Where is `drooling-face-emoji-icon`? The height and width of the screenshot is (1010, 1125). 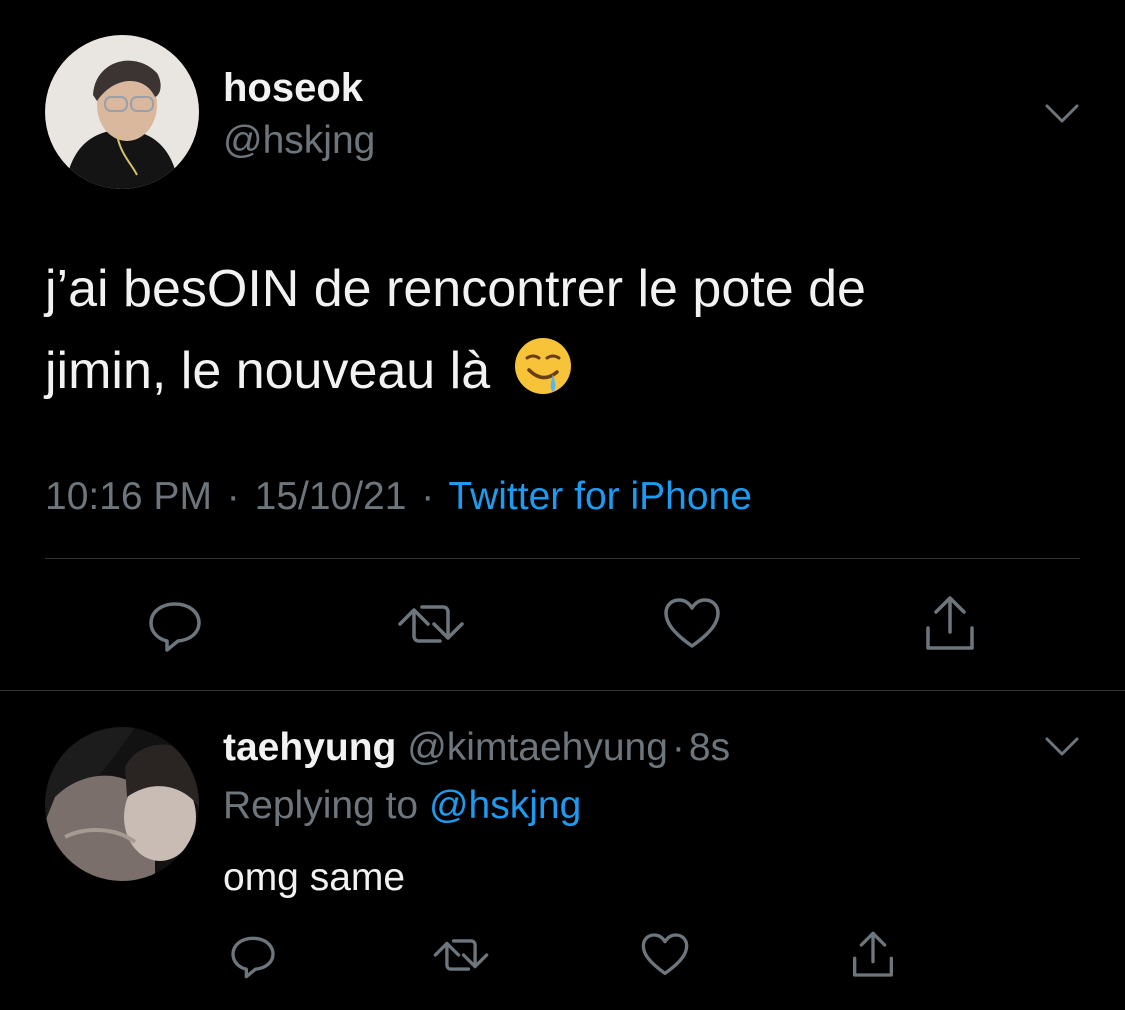 drooling-face-emoji-icon is located at coordinates (543, 378).